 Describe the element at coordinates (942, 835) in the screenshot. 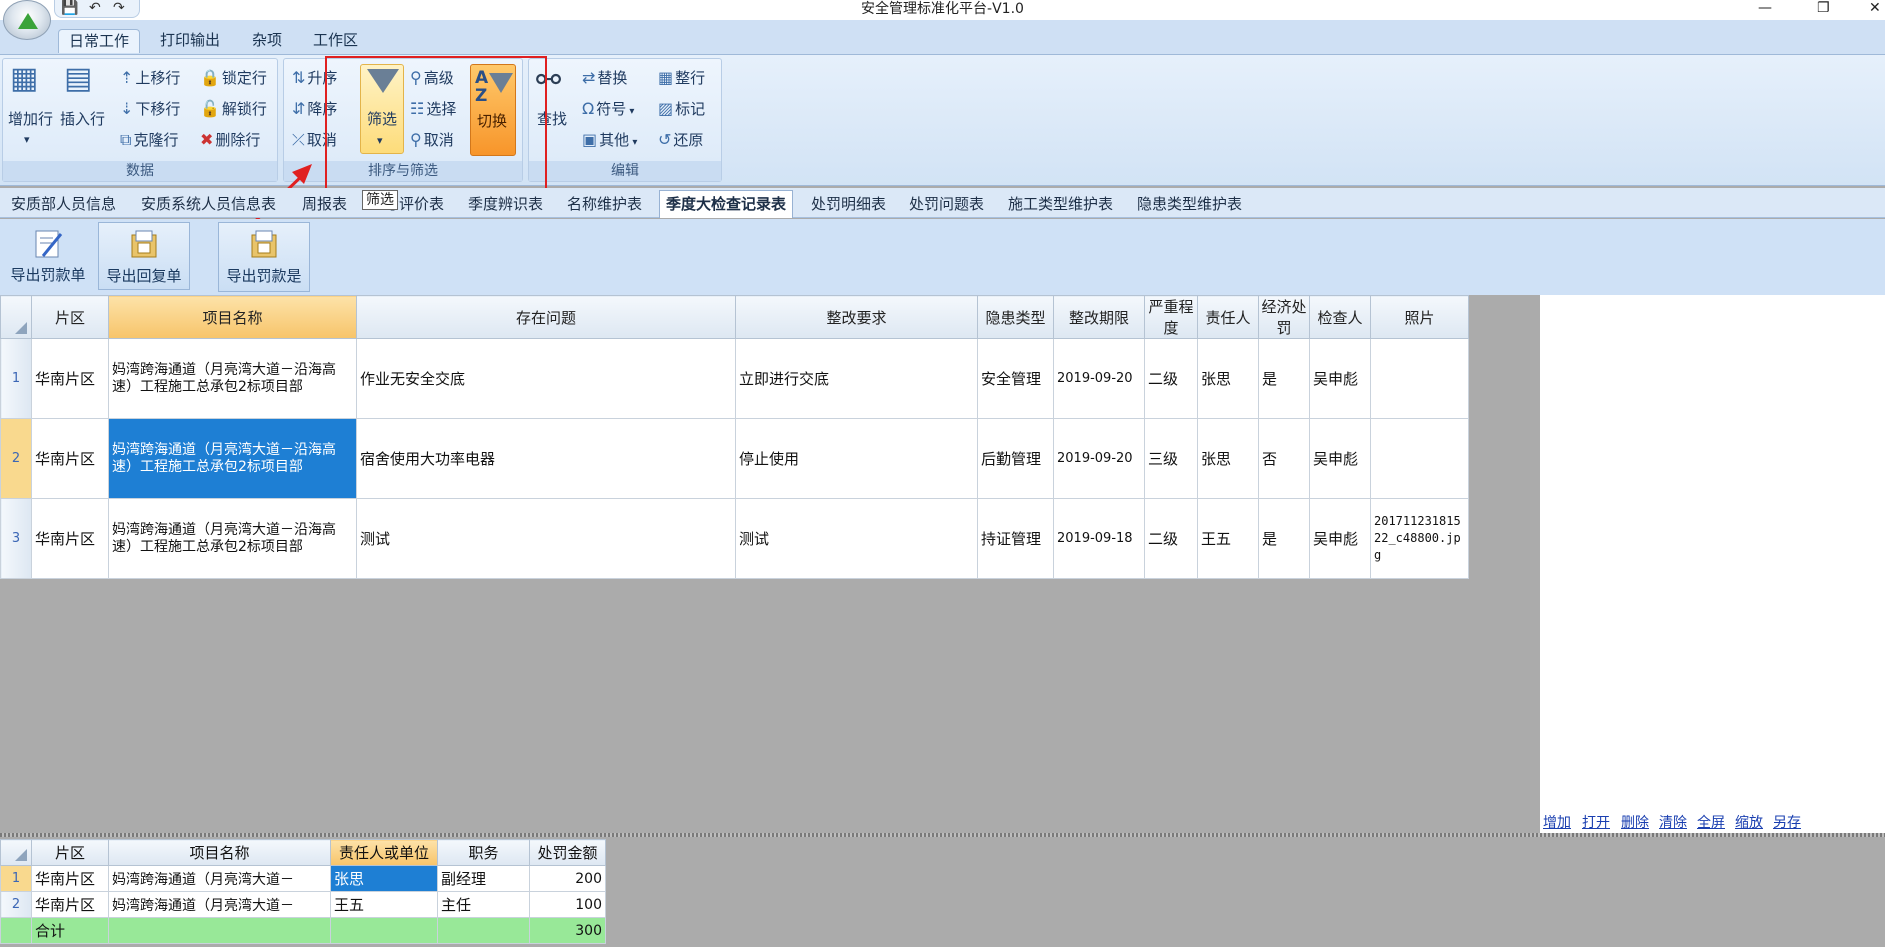

I see `pane-splitter` at that location.